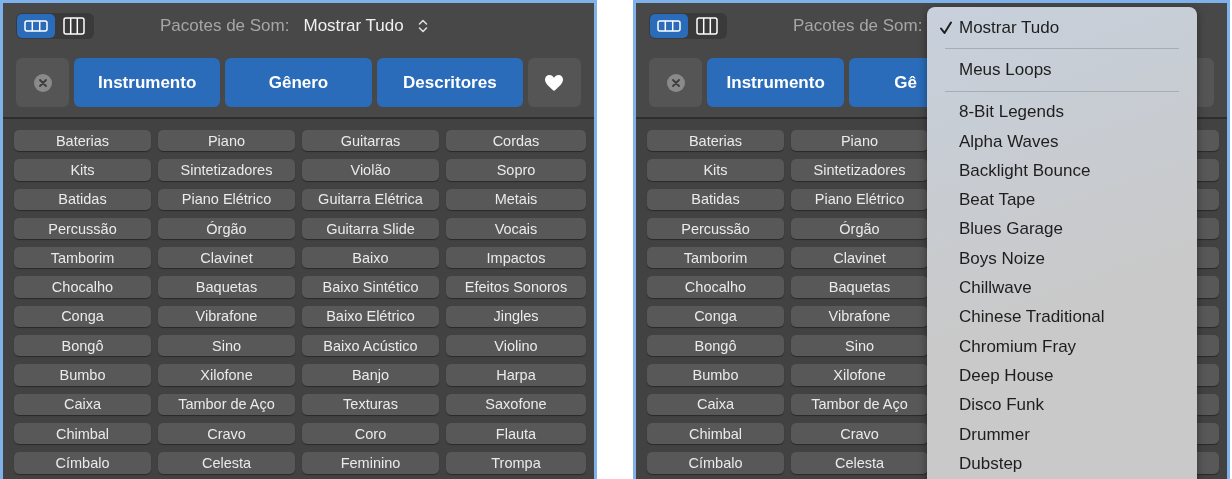 This screenshot has height=479, width=1232. I want to click on menu-item: Mostrar Tudo, so click(1062, 28).